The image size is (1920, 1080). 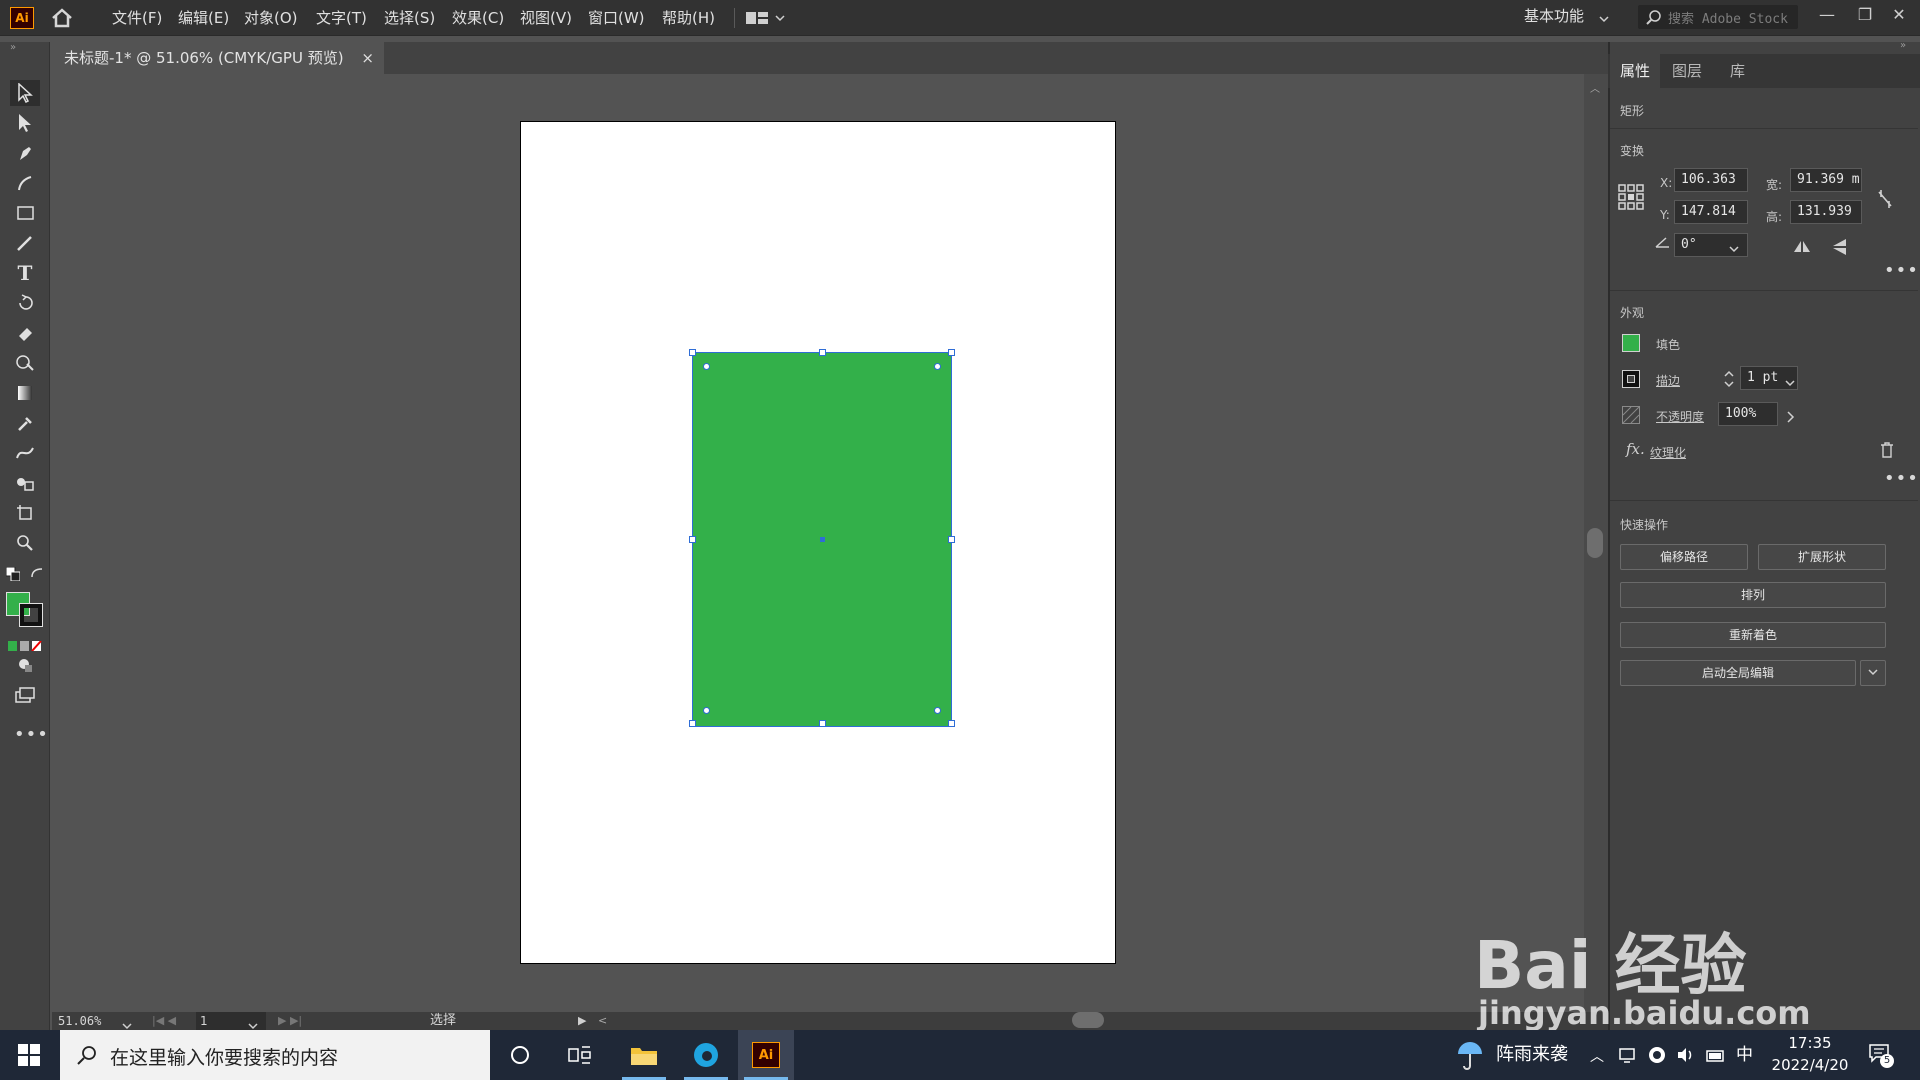 What do you see at coordinates (25, 393) in the screenshot?
I see `gradient-tool-icon` at bounding box center [25, 393].